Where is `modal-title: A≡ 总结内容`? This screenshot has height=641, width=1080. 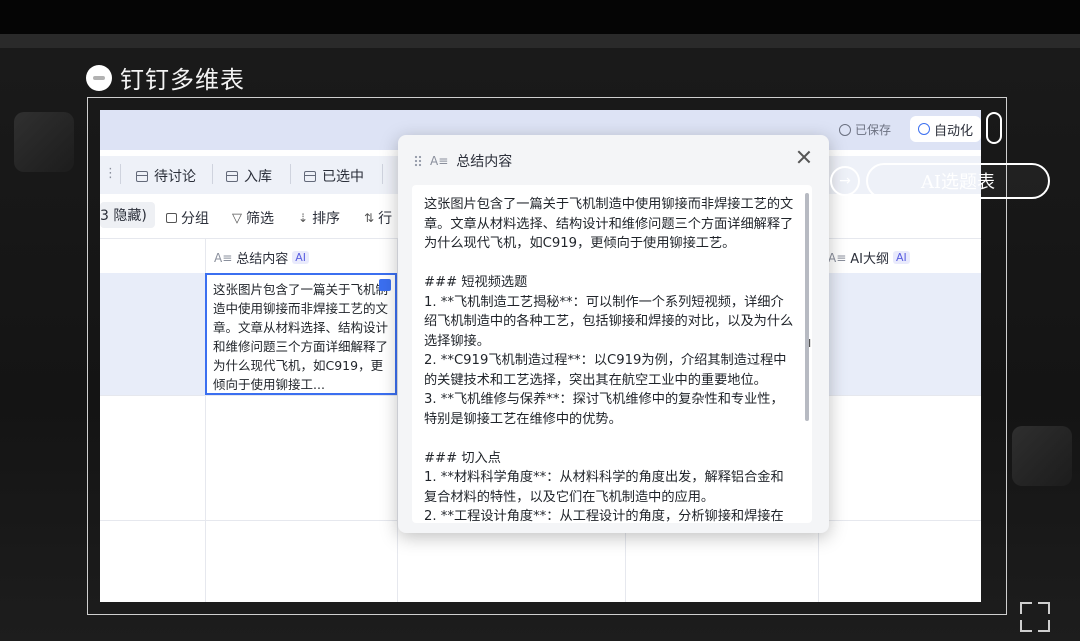 modal-title: A≡ 总结内容 is located at coordinates (463, 161).